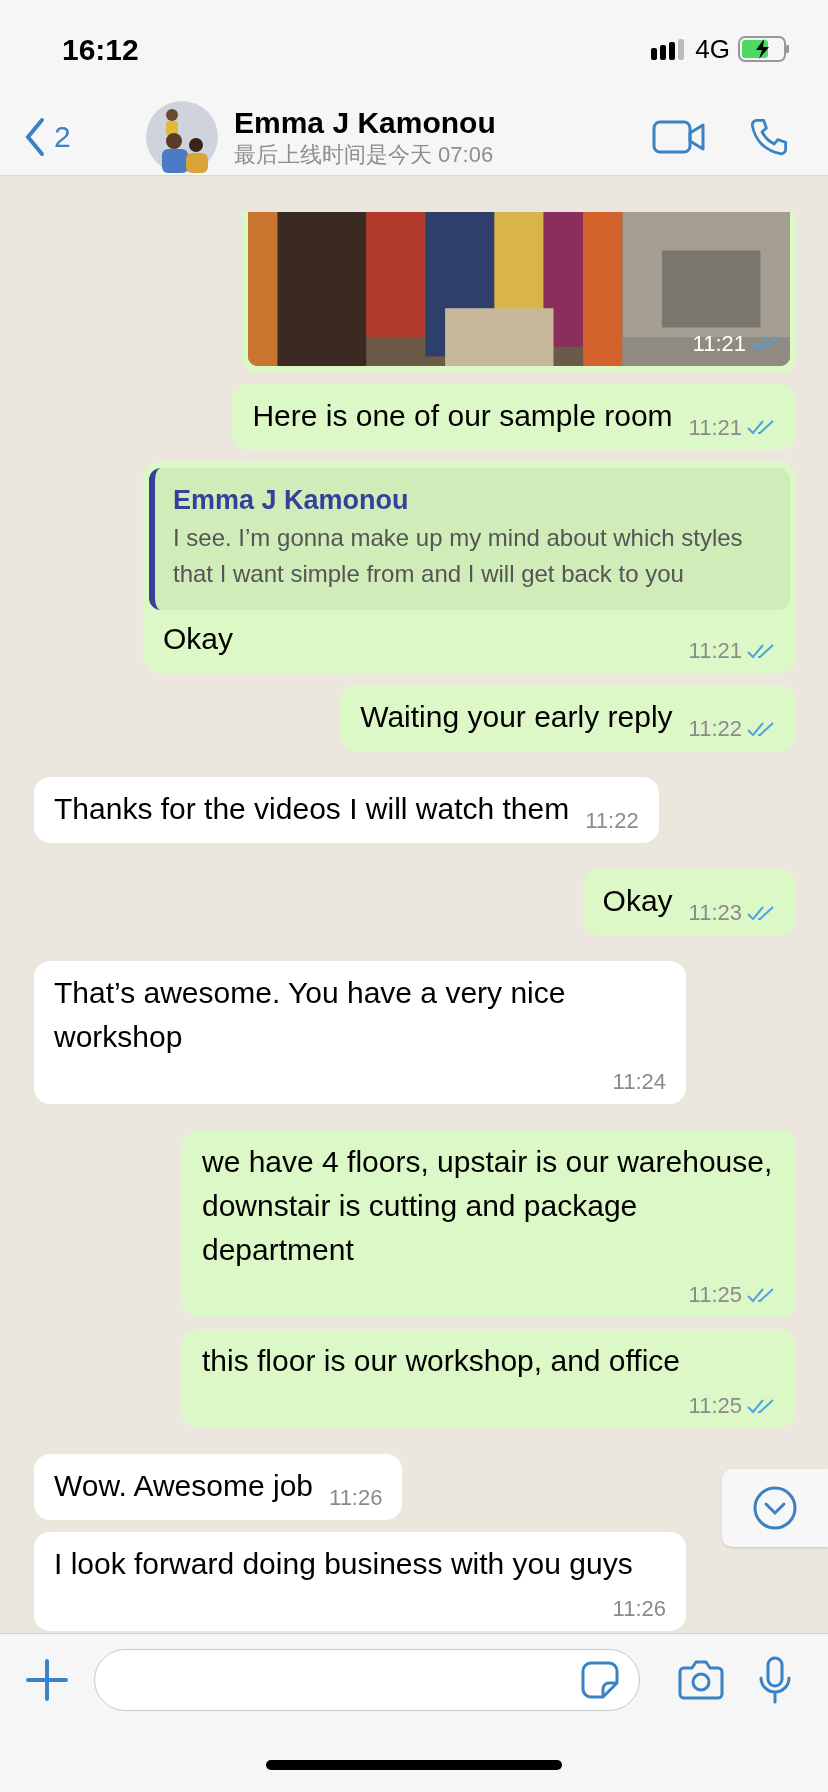 The image size is (828, 1792). I want to click on message-text: That’s awesome. You have a very nice workshop, so click(310, 1015).